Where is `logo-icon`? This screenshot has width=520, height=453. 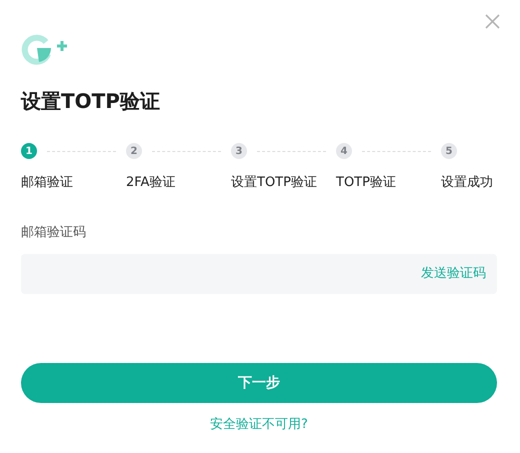 logo-icon is located at coordinates (45, 49).